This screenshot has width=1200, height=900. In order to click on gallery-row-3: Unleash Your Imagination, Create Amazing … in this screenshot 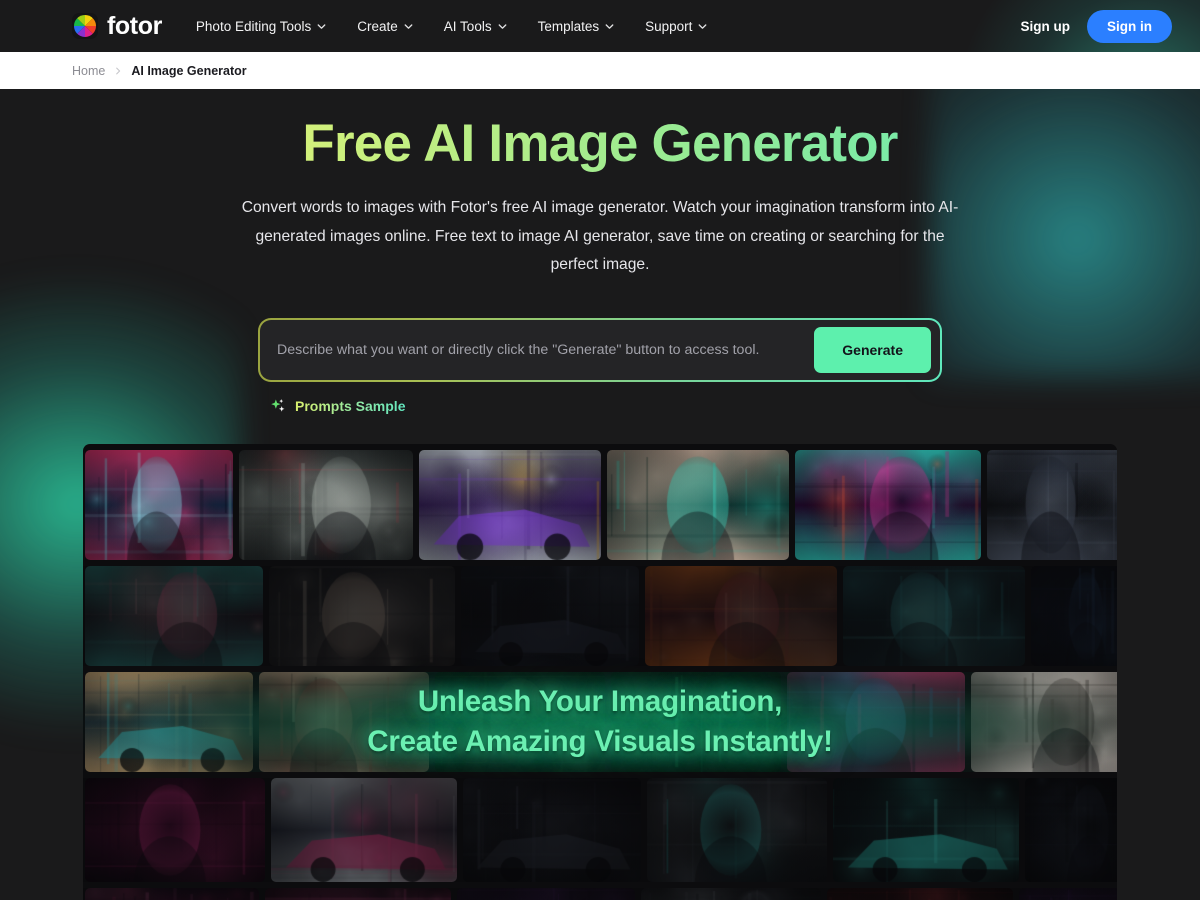, I will do `click(600, 721)`.